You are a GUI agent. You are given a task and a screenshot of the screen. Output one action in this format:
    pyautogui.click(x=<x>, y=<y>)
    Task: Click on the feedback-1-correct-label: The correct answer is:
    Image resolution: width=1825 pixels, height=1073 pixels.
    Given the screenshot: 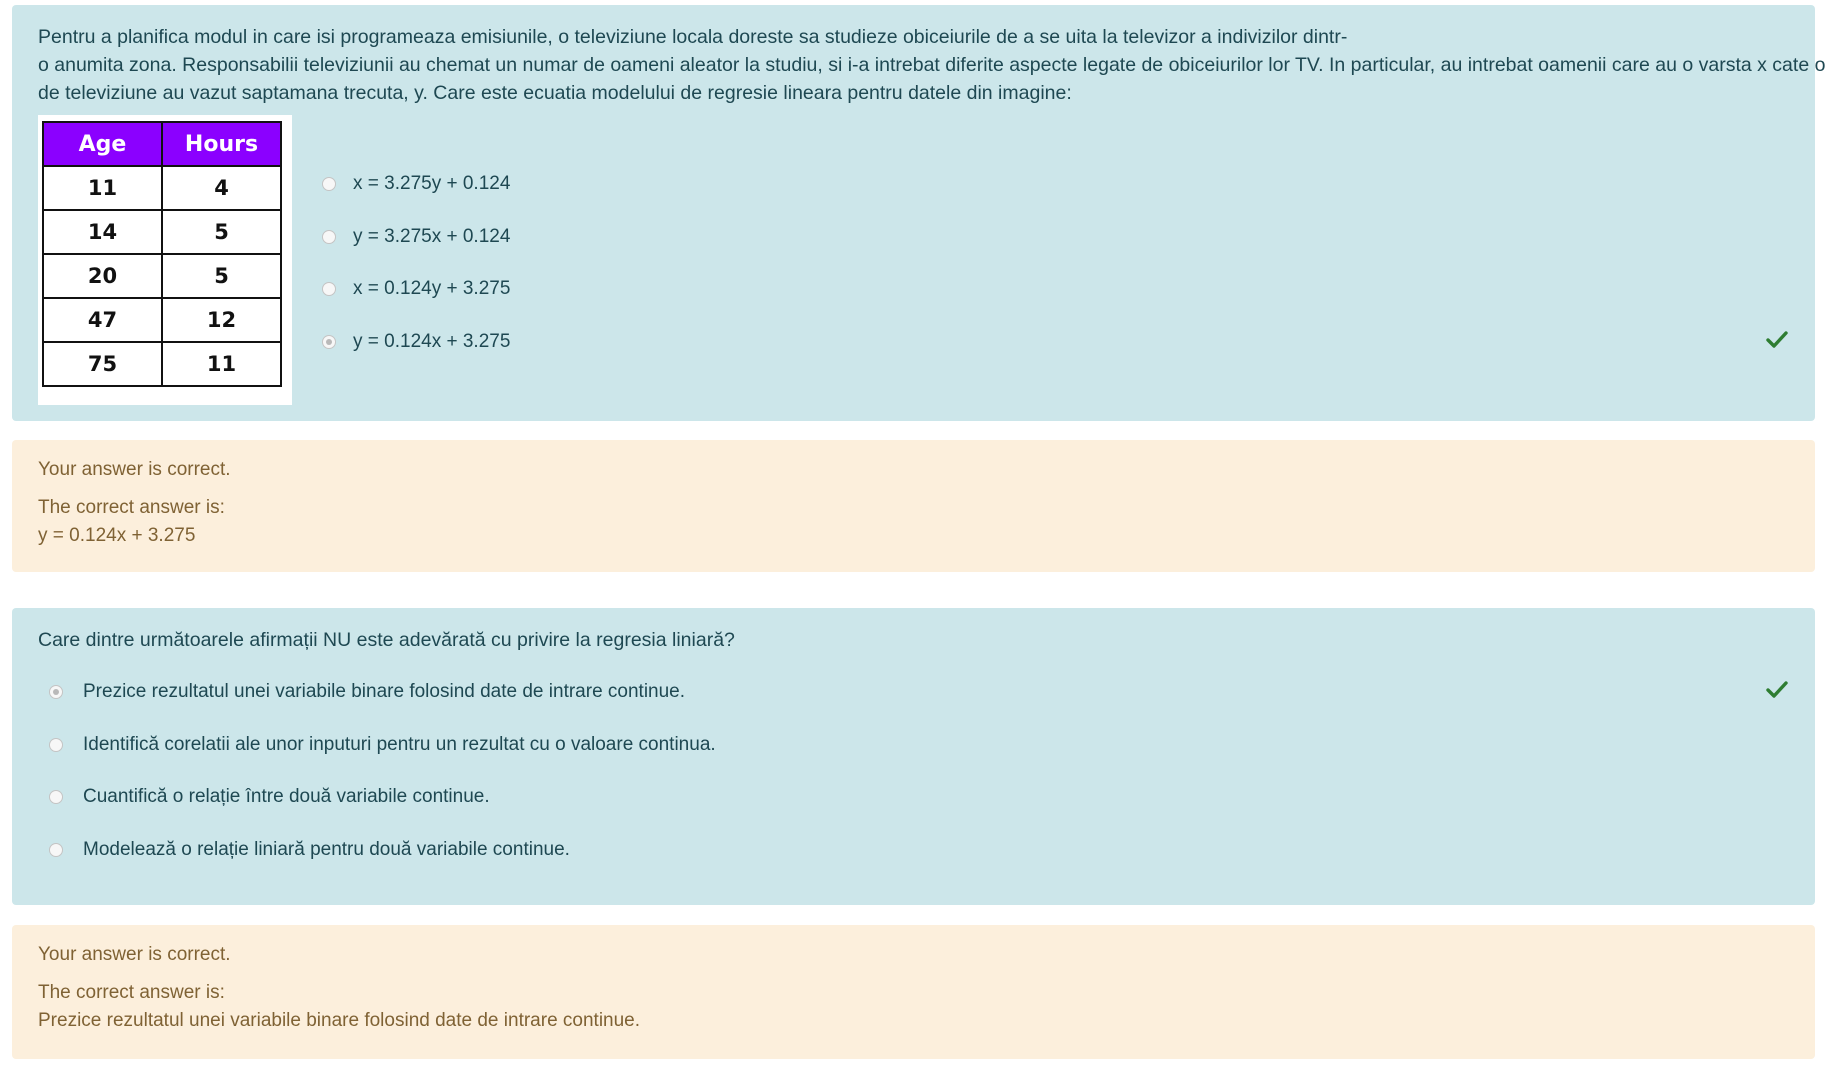 What is the action you would take?
    pyautogui.click(x=131, y=507)
    